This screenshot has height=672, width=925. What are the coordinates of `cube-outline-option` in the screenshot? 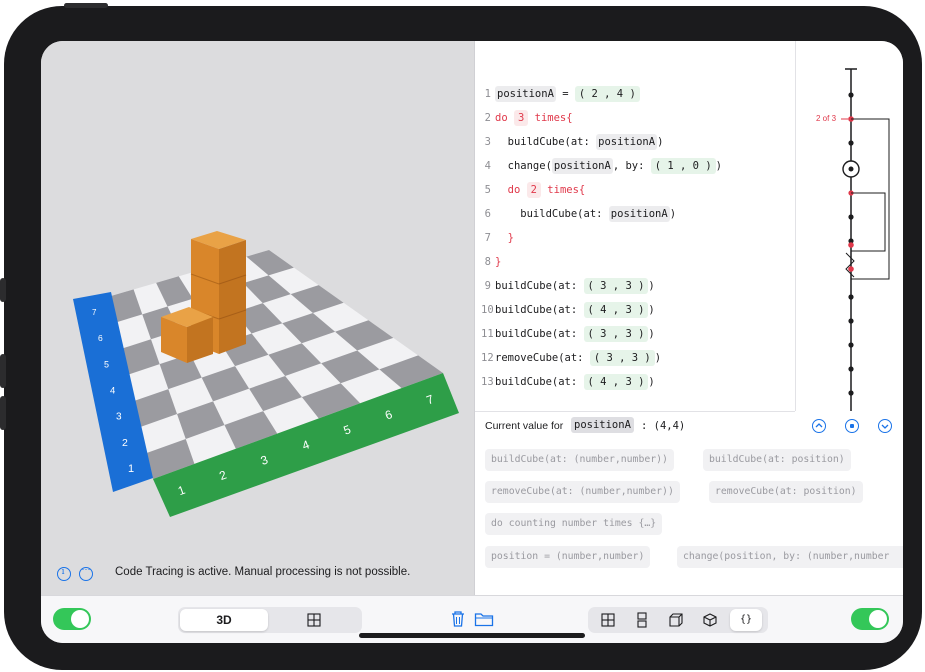 It's located at (676, 620).